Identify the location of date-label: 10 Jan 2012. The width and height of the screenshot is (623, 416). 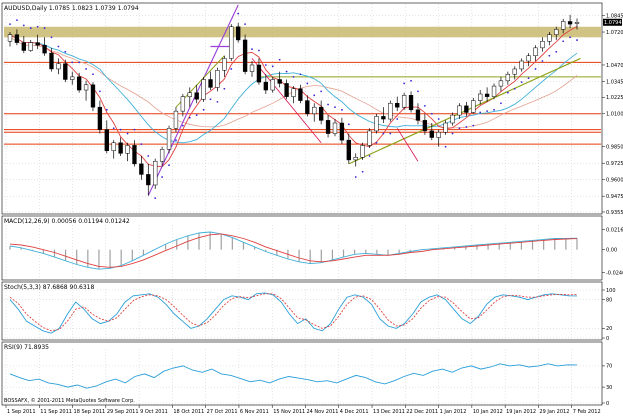
(488, 412).